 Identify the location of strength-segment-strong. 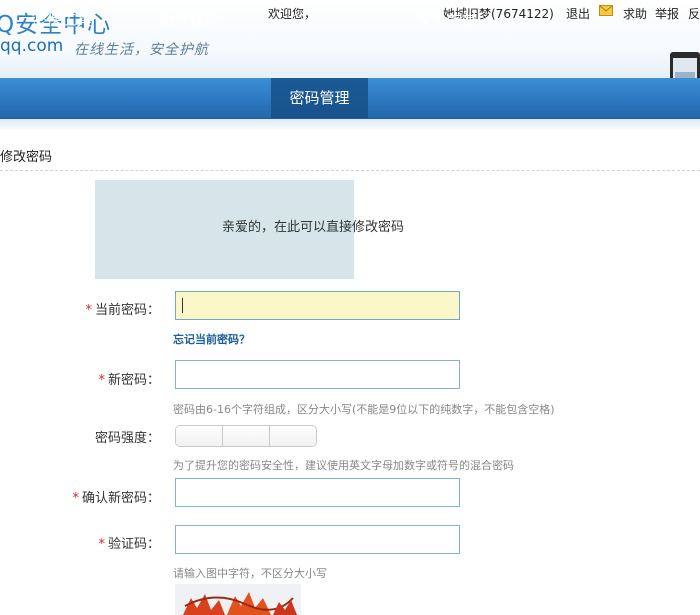
(293, 436).